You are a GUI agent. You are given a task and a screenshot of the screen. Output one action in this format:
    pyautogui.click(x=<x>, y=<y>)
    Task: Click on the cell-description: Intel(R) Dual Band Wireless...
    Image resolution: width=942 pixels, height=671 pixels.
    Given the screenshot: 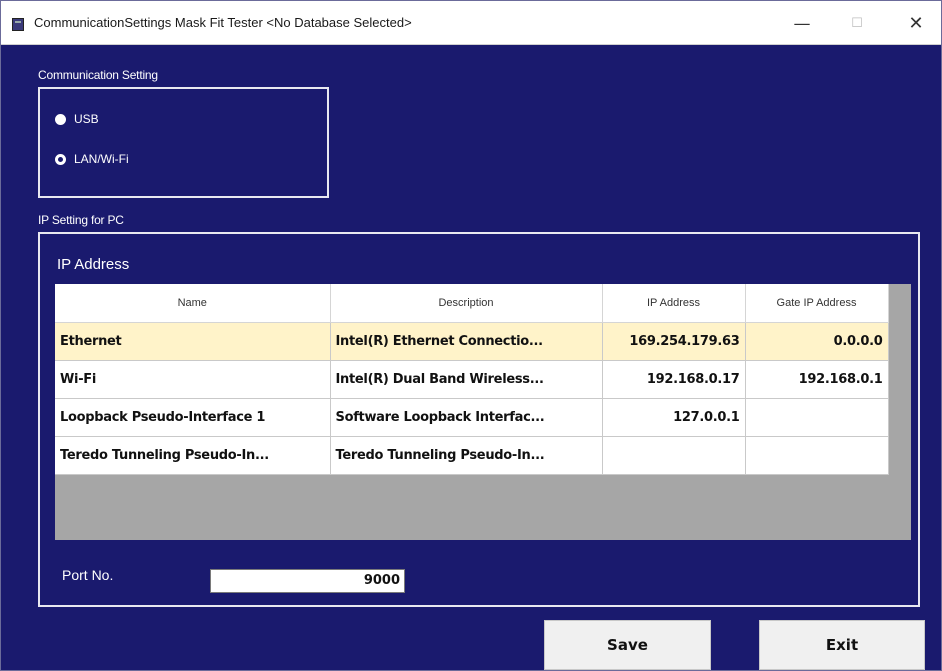 What is the action you would take?
    pyautogui.click(x=466, y=379)
    